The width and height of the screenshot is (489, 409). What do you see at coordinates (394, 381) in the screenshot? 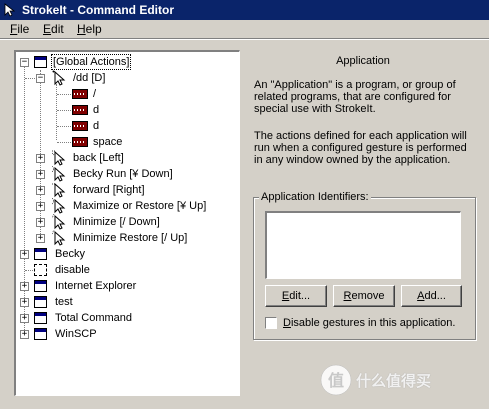
I see `watermark-text: 什么值得买` at bounding box center [394, 381].